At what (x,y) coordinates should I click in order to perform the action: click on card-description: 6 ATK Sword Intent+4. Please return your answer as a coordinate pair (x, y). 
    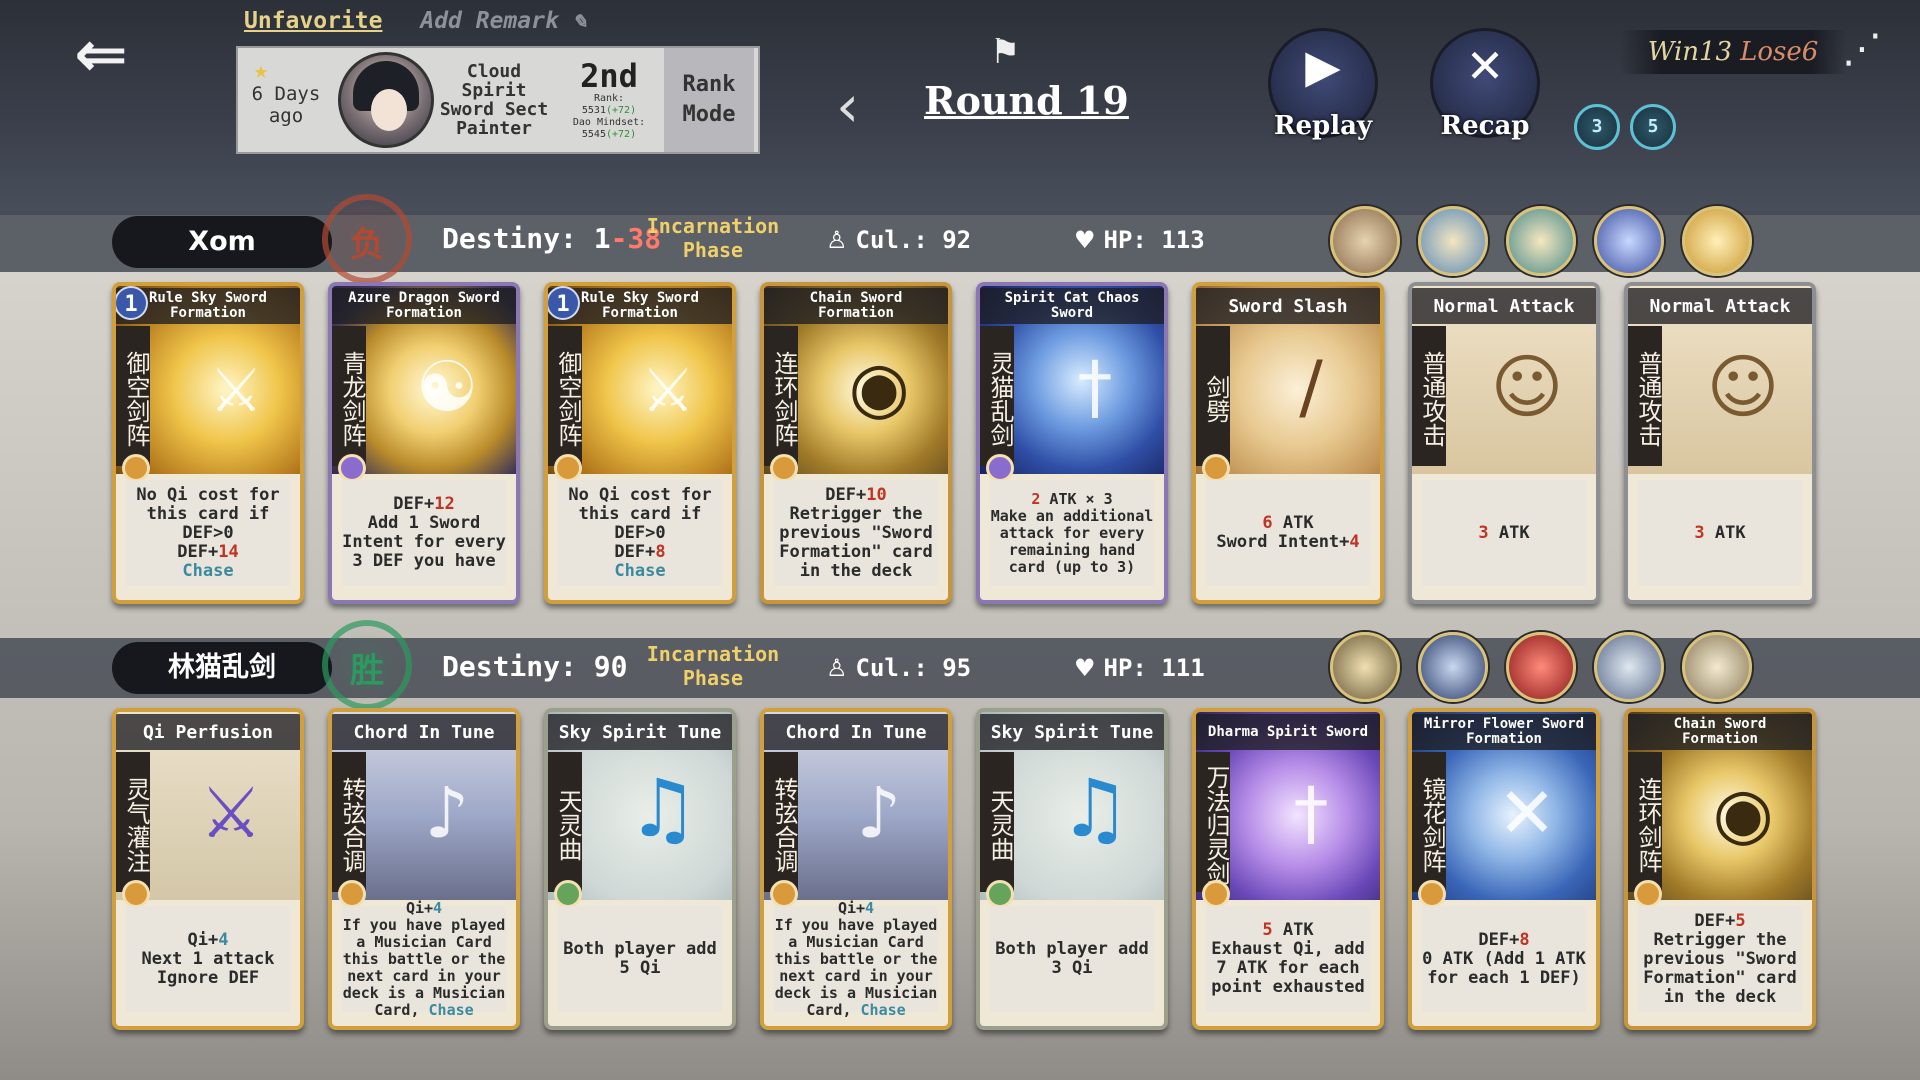
    Looking at the image, I should click on (1288, 533).